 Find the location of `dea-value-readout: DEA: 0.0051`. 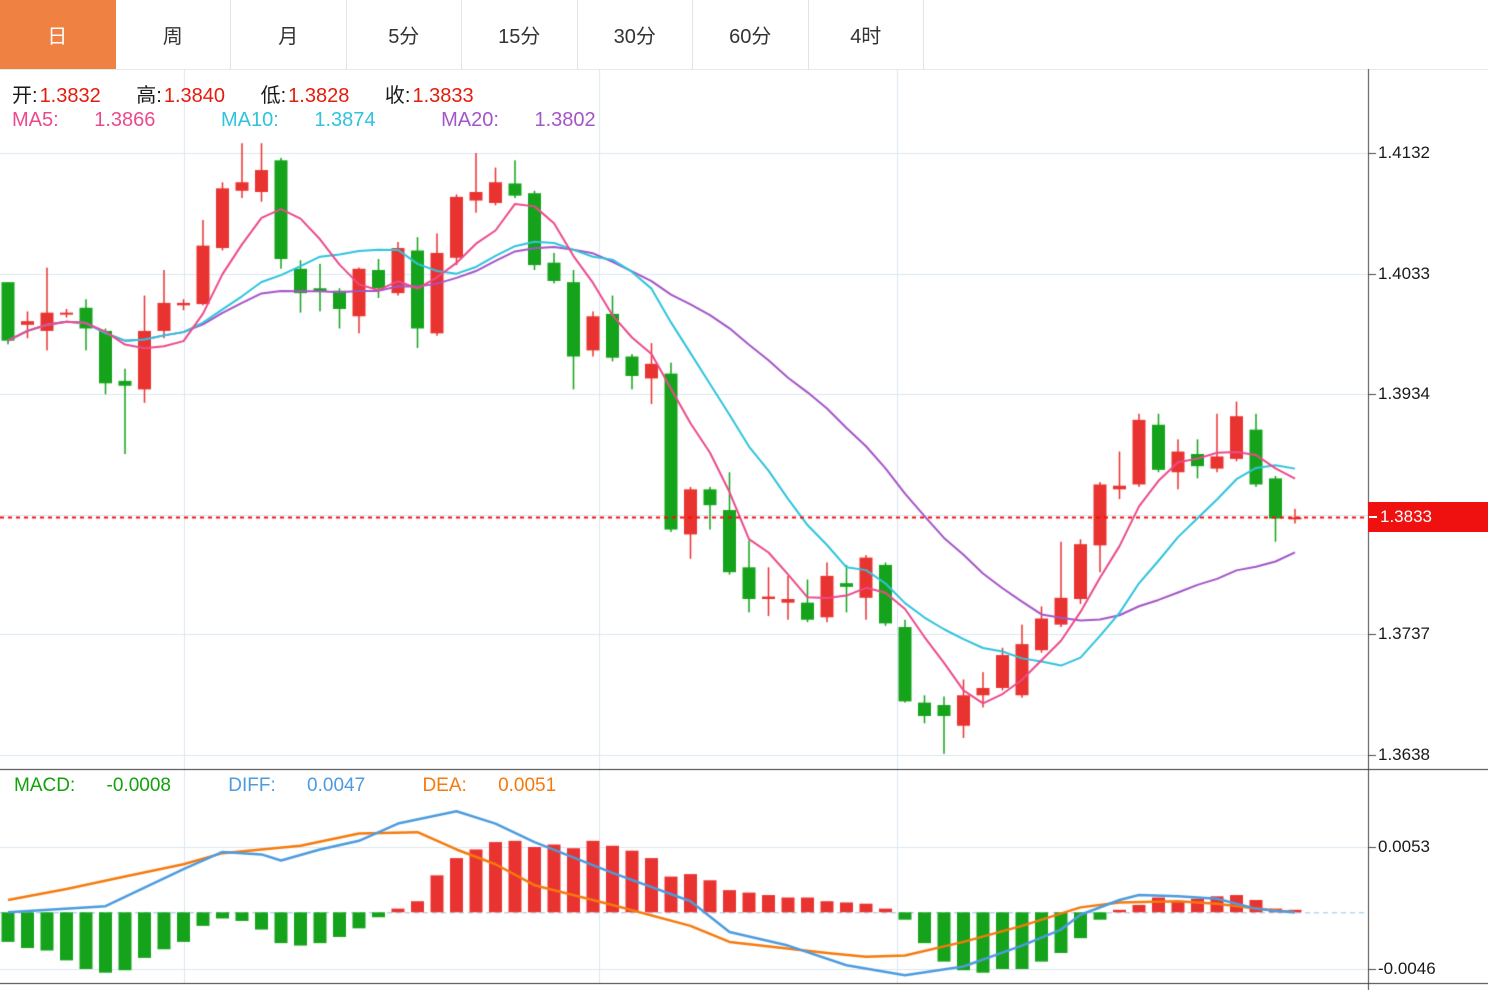

dea-value-readout: DEA: 0.0051 is located at coordinates (489, 785).